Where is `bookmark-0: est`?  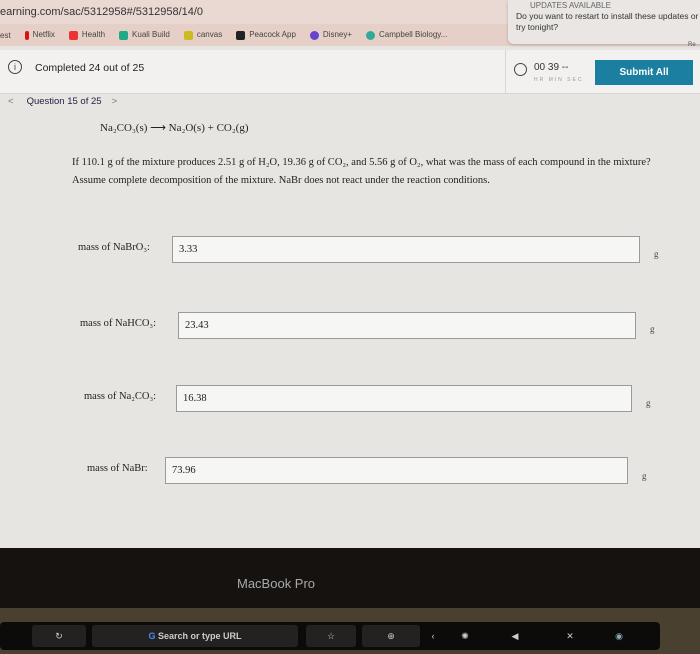 bookmark-0: est is located at coordinates (5, 35).